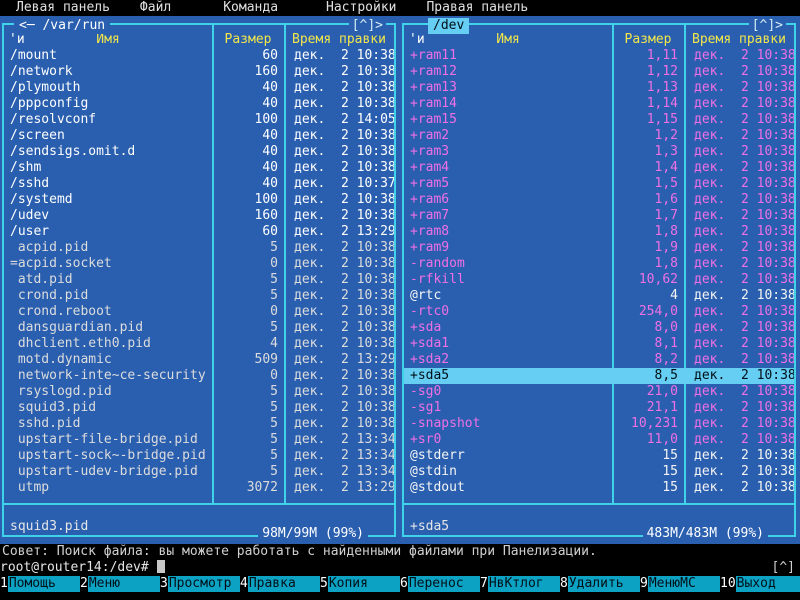 The width and height of the screenshot is (800, 600). What do you see at coordinates (443, 584) in the screenshot?
I see `fkey-label: Перенос` at bounding box center [443, 584].